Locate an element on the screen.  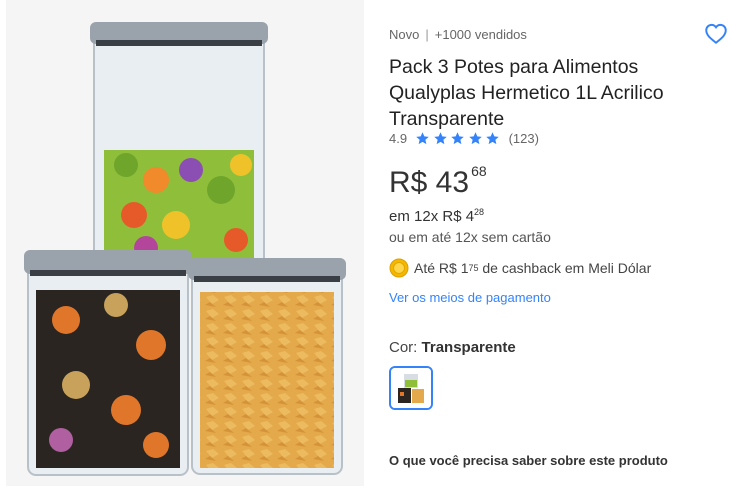
rating-row: 4.9 (123) is located at coordinates (464, 138).